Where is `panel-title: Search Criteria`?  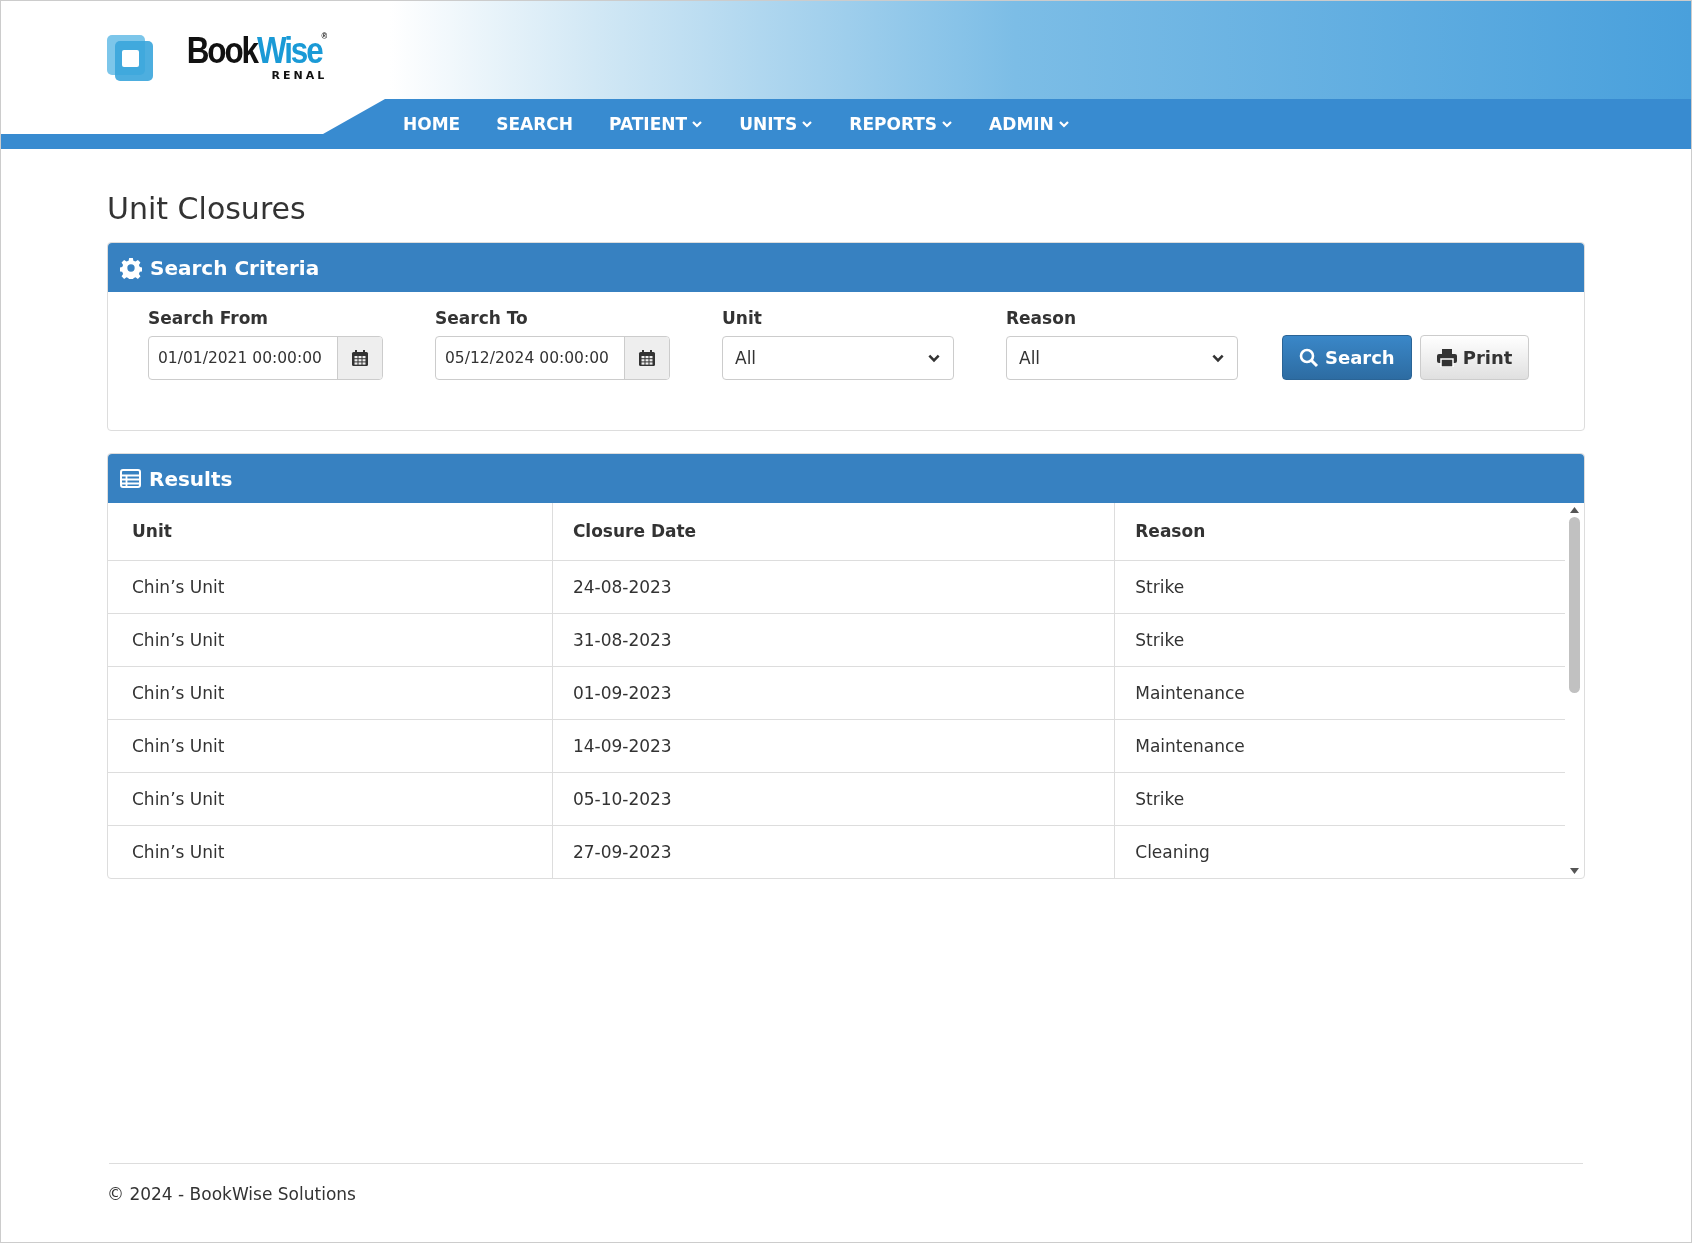
panel-title: Search Criteria is located at coordinates (235, 267).